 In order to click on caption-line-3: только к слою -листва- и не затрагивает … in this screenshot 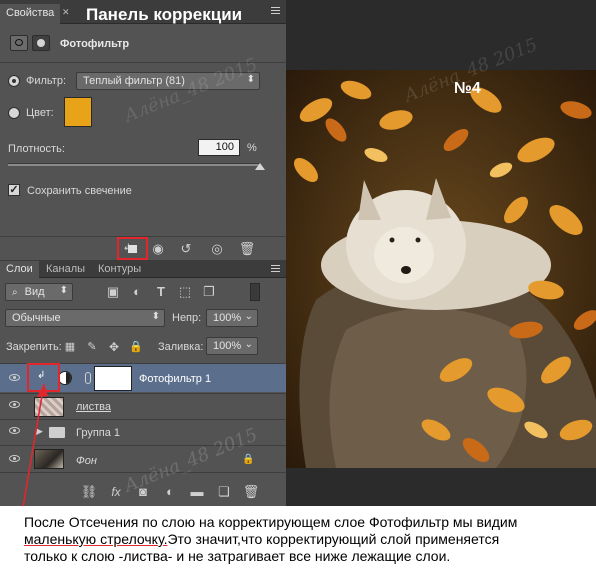, I will do `click(237, 556)`.